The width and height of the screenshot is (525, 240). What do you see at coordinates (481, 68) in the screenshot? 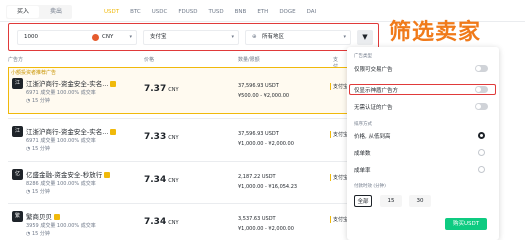
I see `toggle-tradable` at bounding box center [481, 68].